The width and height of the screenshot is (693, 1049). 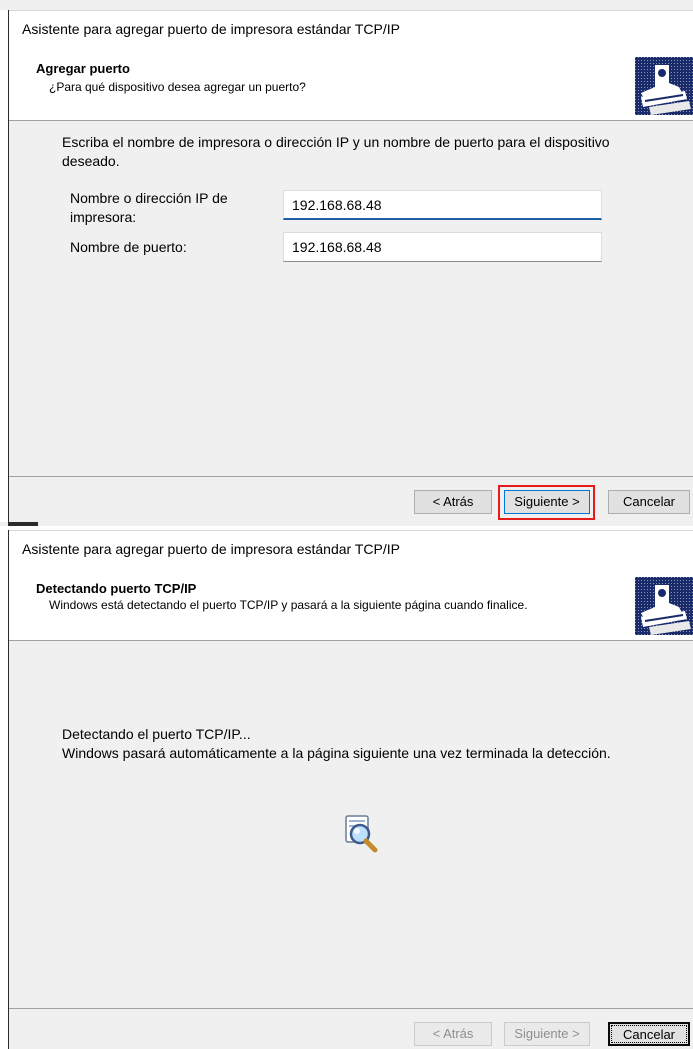 What do you see at coordinates (361, 834) in the screenshot?
I see `magnifier-search-icon` at bounding box center [361, 834].